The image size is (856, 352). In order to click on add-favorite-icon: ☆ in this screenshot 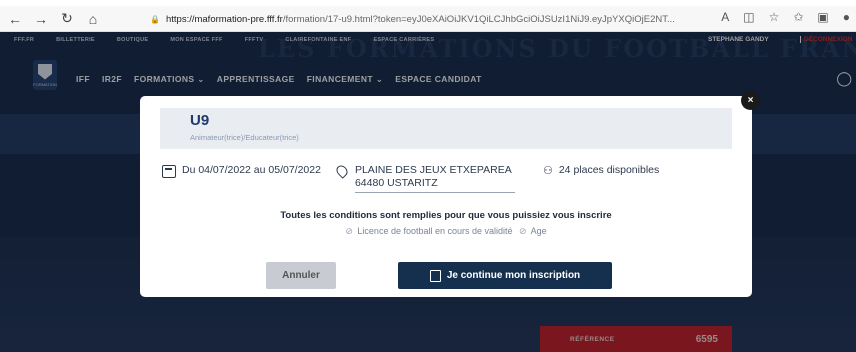, I will do `click(774, 17)`.